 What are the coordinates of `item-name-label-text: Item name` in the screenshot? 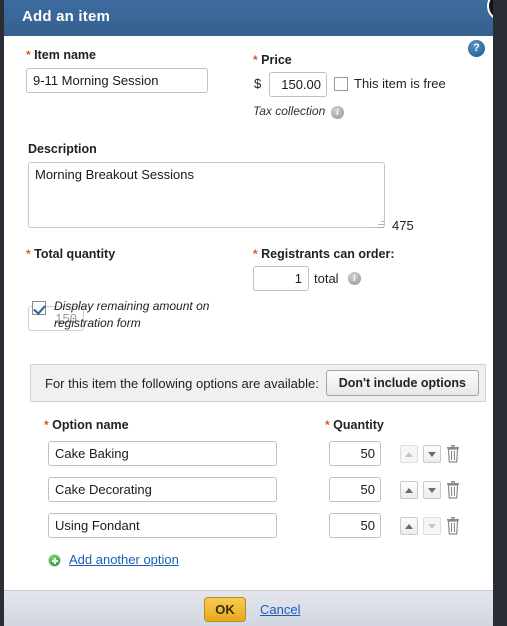 It's located at (65, 55).